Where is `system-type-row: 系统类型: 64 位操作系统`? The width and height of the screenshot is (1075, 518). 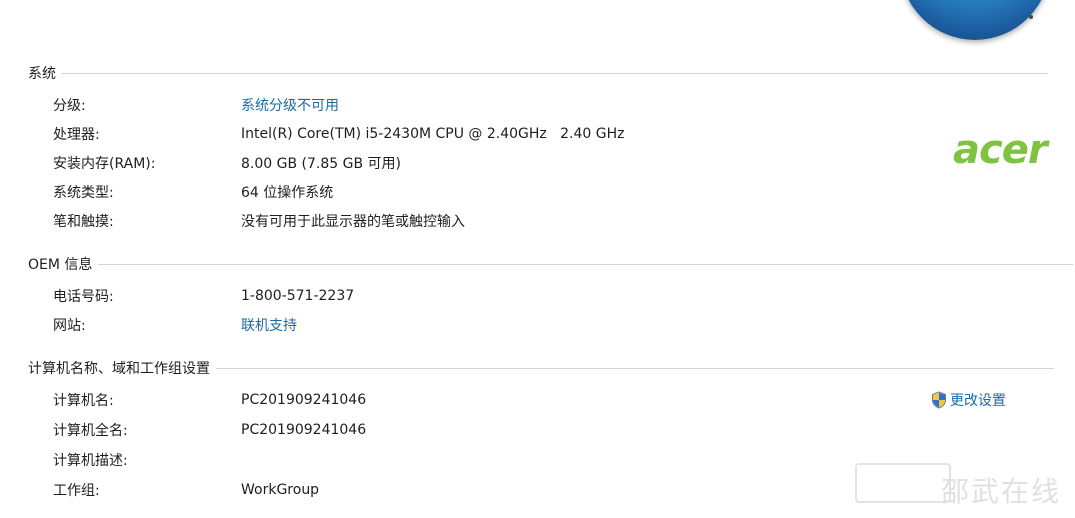 system-type-row: 系统类型: 64 位操作系统 is located at coordinates (193, 192).